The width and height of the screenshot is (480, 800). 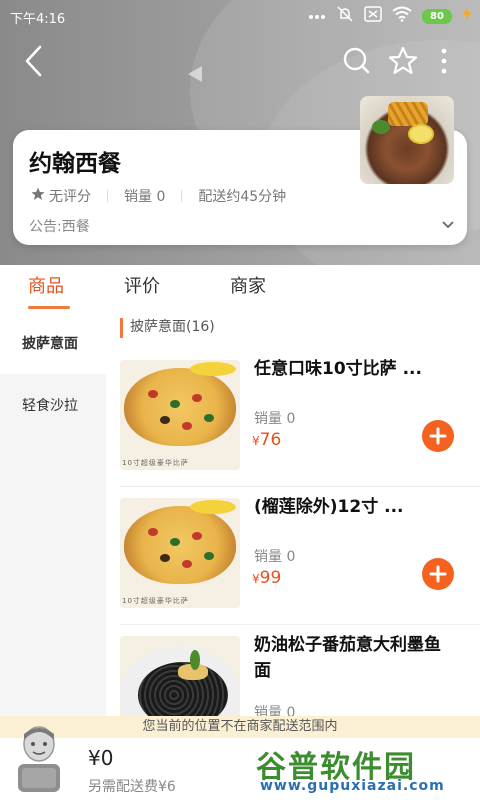 I want to click on cart-total: ¥0, so click(x=101, y=758).